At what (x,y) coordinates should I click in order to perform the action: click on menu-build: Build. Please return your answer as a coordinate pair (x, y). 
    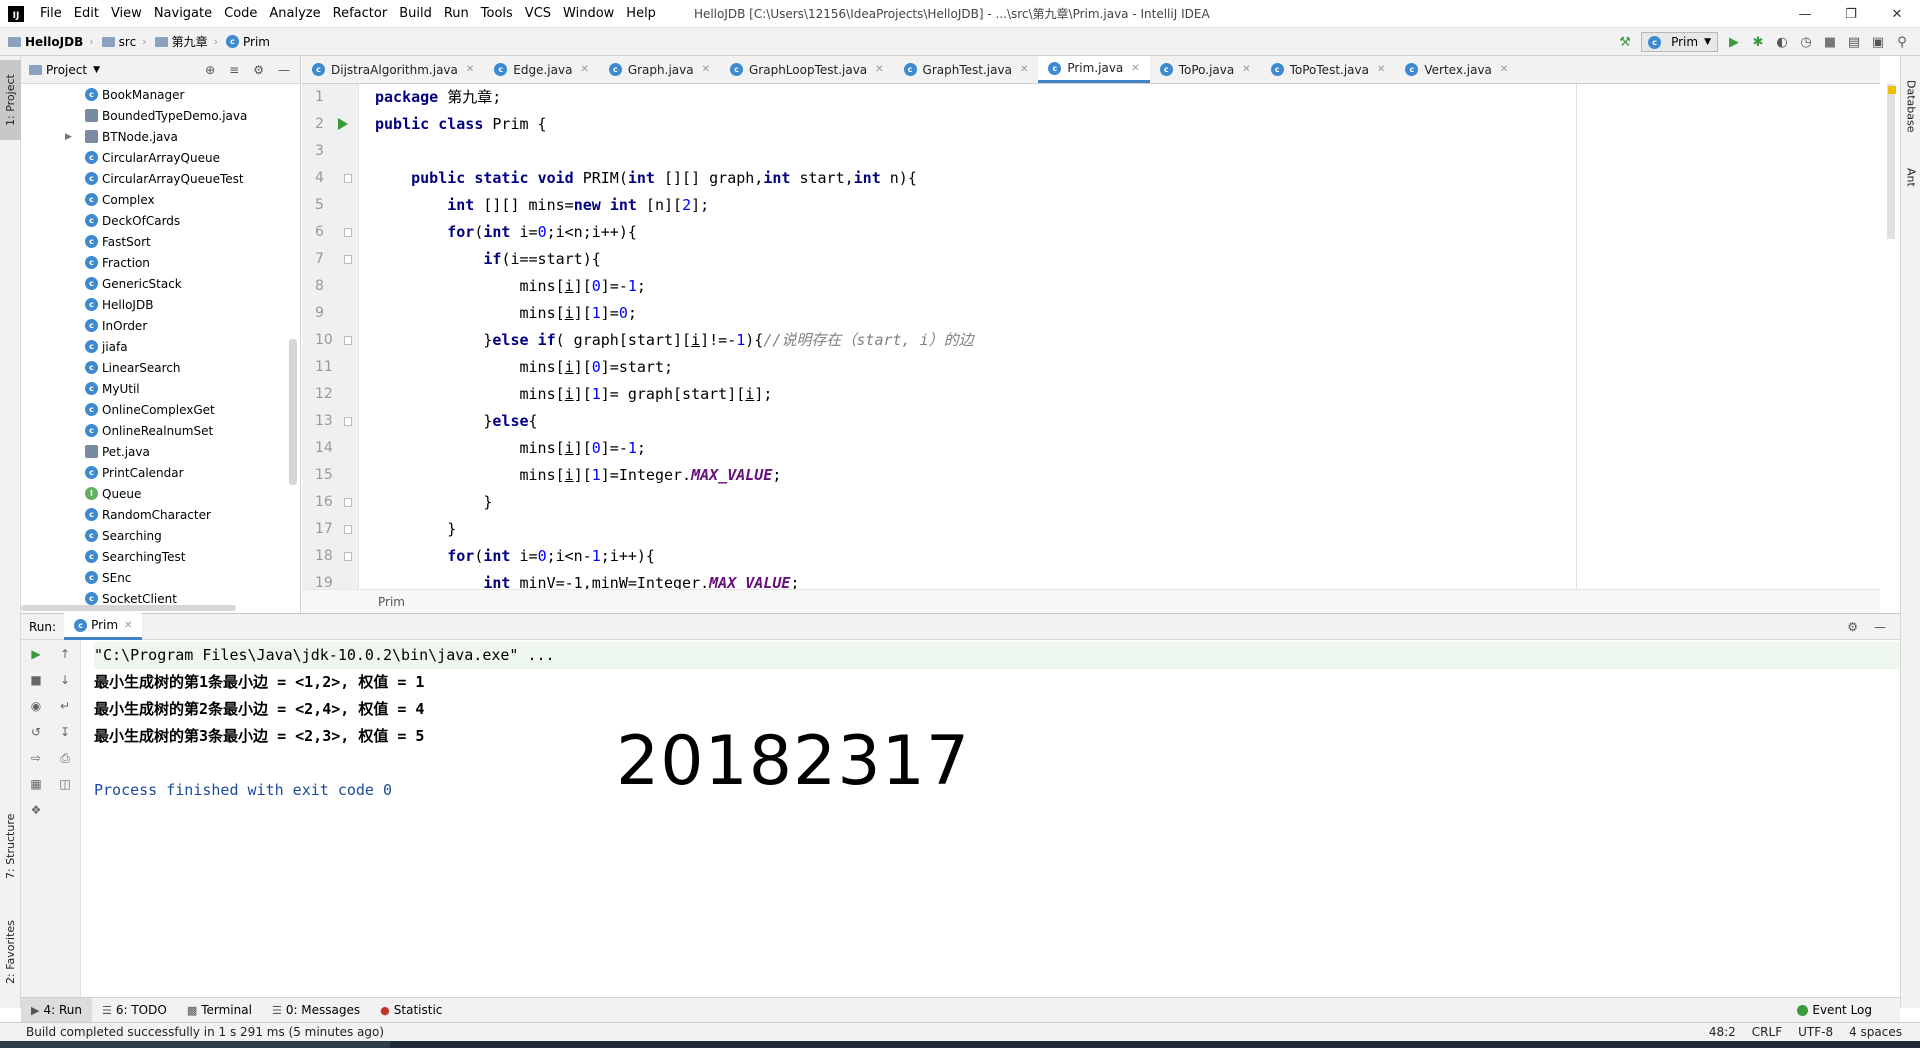
    Looking at the image, I should click on (415, 14).